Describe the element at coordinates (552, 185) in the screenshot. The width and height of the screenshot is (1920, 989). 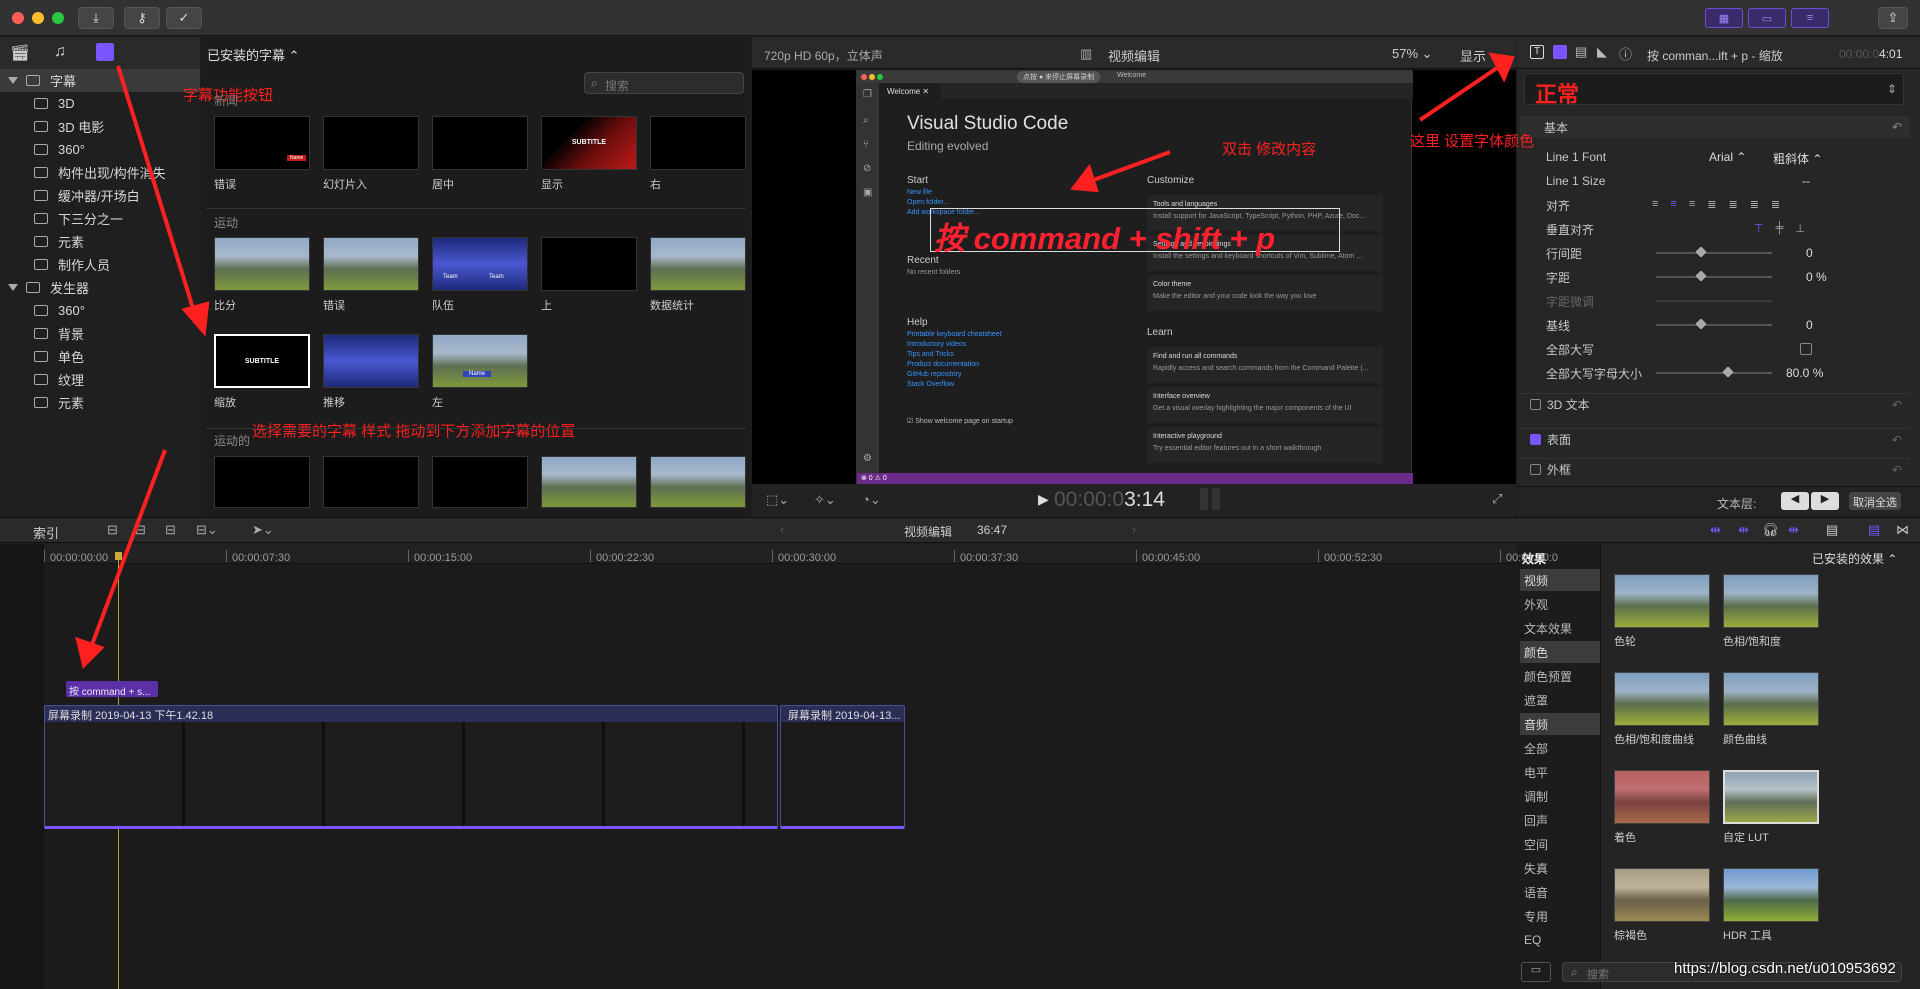
I see `title-thumbnail-label: 显示` at that location.